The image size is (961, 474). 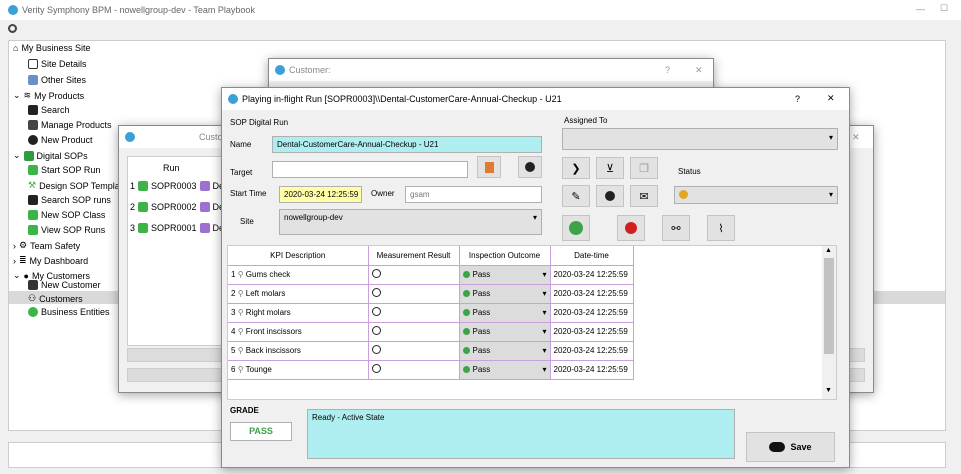 I want to click on database-icon: ≣, so click(x=23, y=260).